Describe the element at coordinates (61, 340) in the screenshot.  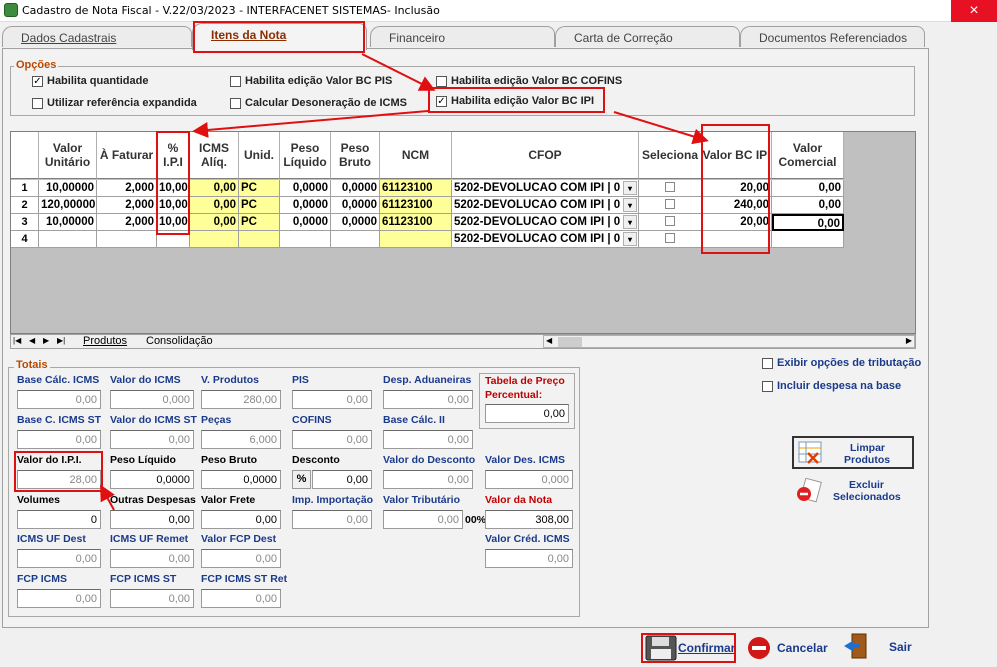
I see `nav-last-icon: ▶|` at that location.